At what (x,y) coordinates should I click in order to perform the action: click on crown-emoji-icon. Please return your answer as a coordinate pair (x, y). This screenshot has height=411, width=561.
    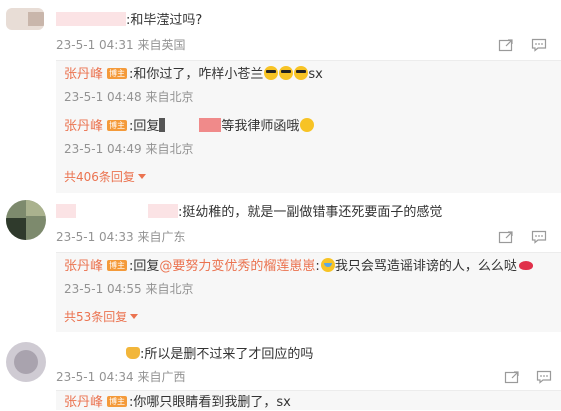
    Looking at the image, I should click on (133, 353).